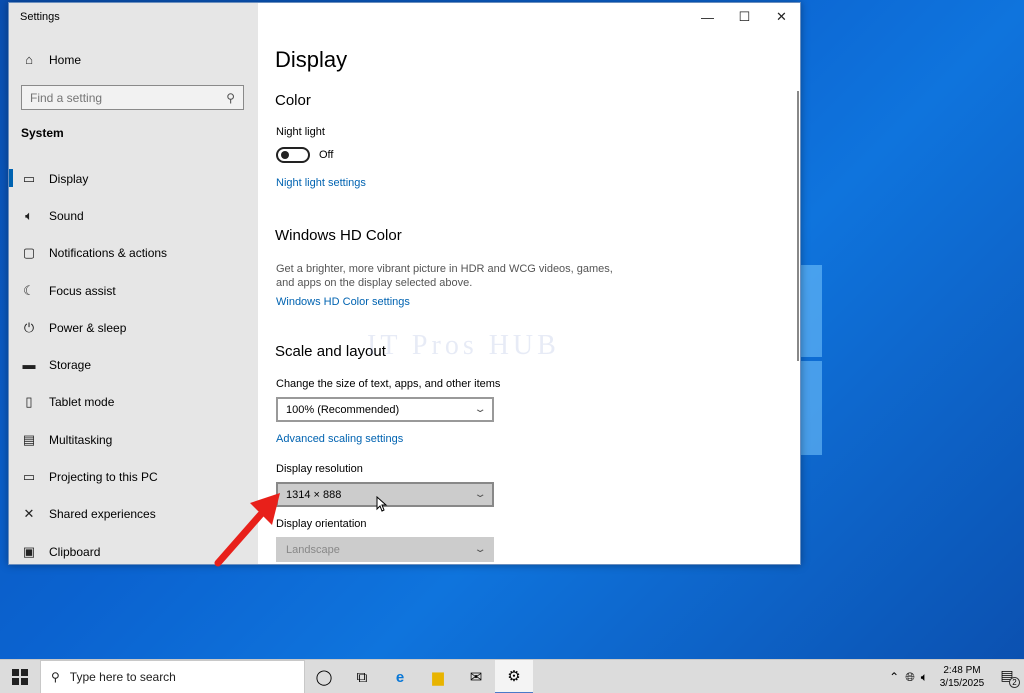  What do you see at coordinates (798, 226) in the screenshot?
I see `scrollbar` at bounding box center [798, 226].